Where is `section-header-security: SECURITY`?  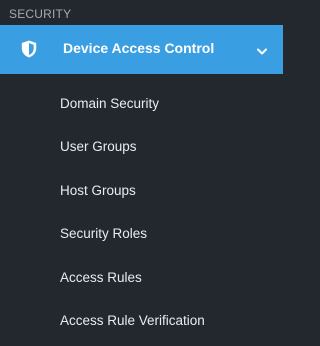 section-header-security: SECURITY is located at coordinates (40, 14).